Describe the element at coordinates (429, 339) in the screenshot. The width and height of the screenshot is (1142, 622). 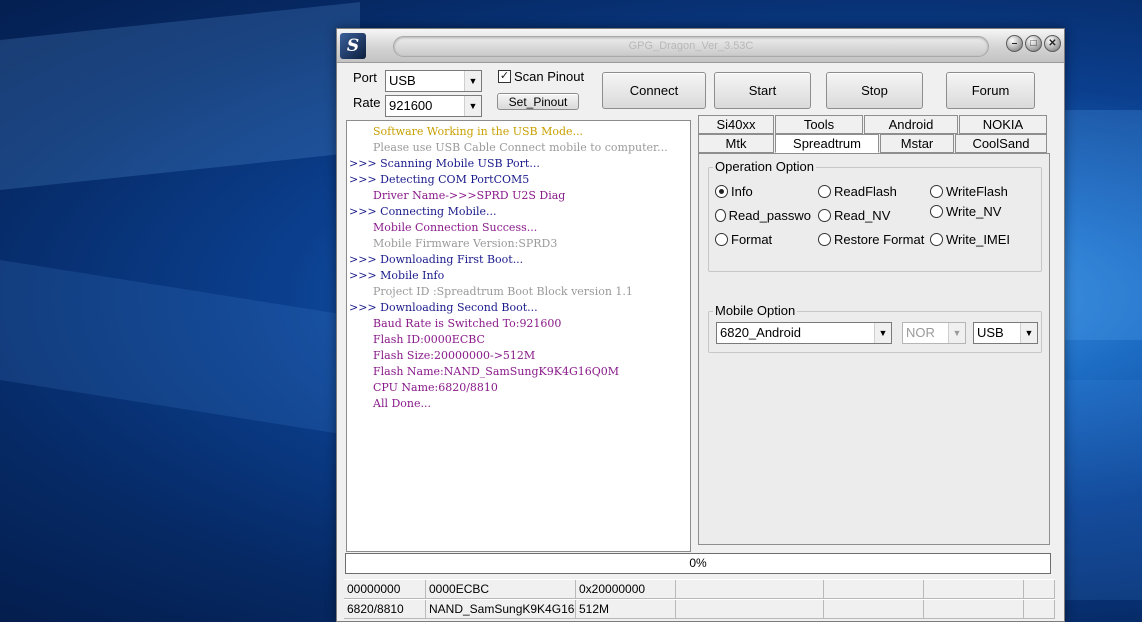
I see `log-line: Flash ID:0000ECBC` at that location.